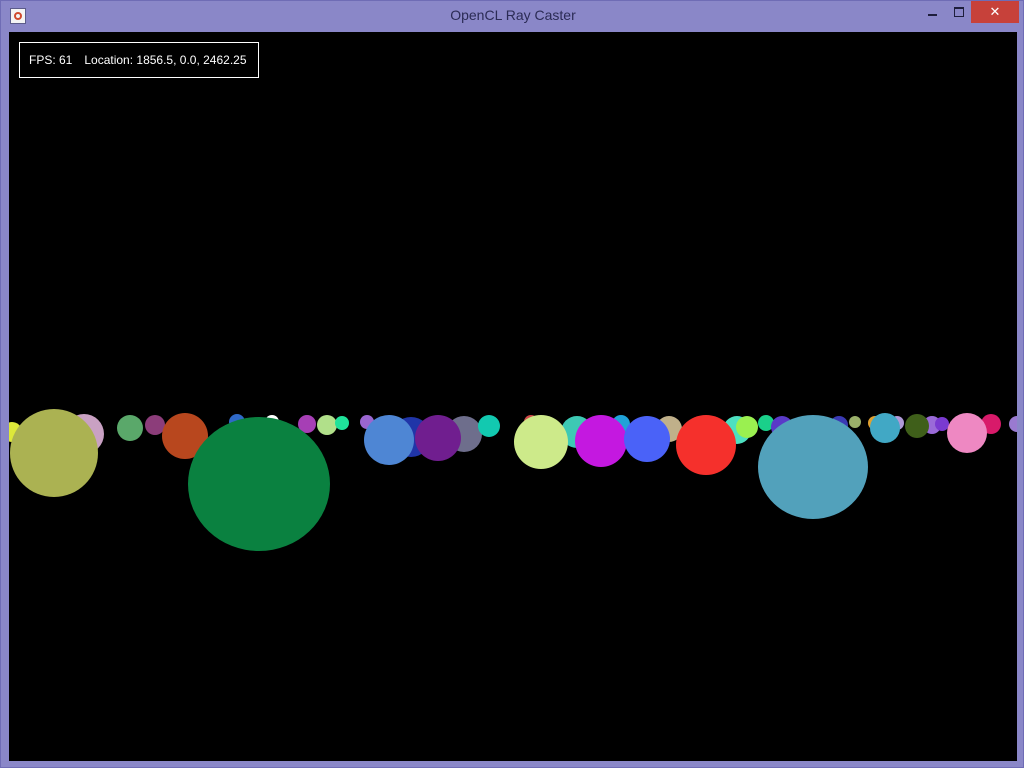 This screenshot has width=1024, height=768. I want to click on hud-overlay: FPS: 61 Location: 1856.5, 0.0, 2462.25, so click(139, 60).